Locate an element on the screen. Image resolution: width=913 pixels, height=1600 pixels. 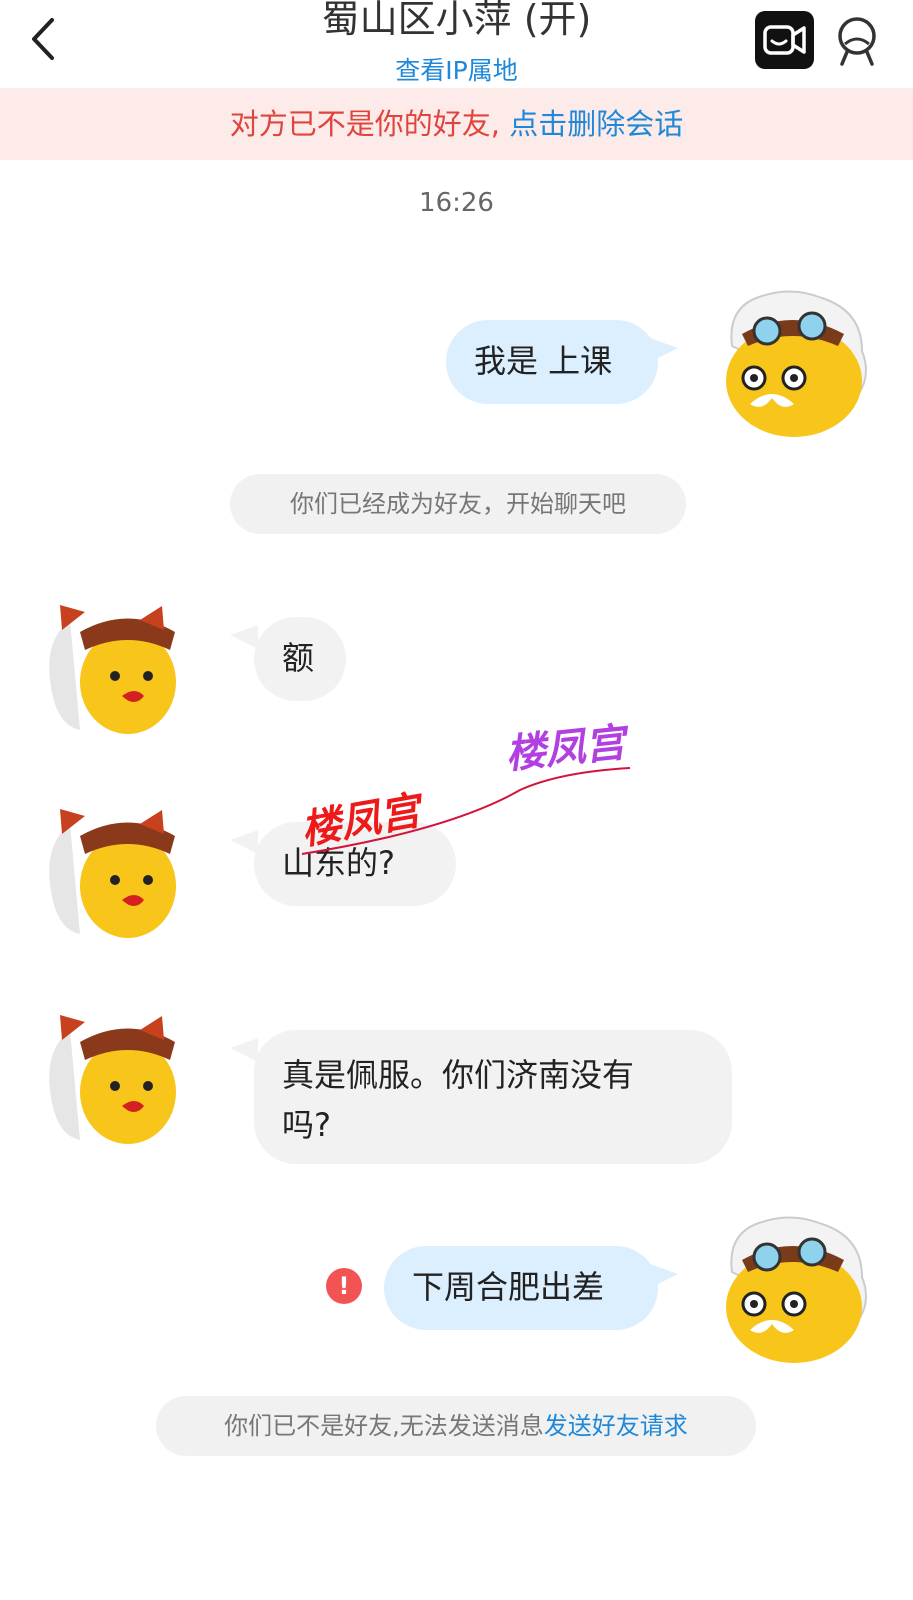
profile-button is located at coordinates (857, 40).